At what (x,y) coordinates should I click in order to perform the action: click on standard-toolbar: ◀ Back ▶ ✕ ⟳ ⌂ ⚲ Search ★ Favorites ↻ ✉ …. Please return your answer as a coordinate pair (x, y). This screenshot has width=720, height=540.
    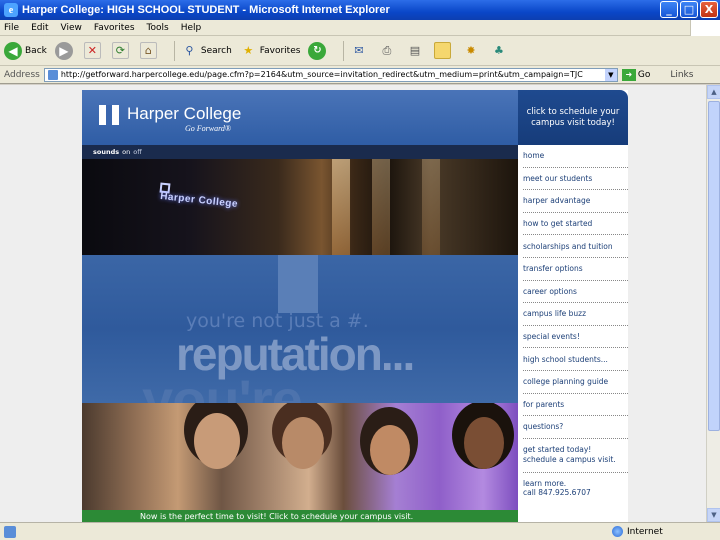
    Looking at the image, I should click on (360, 51).